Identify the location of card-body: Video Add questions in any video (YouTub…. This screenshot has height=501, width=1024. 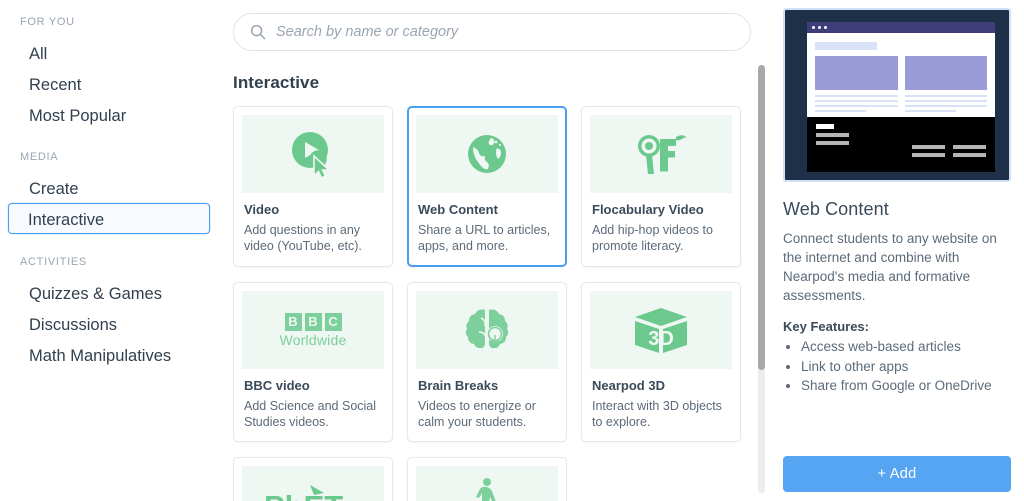
(313, 229).